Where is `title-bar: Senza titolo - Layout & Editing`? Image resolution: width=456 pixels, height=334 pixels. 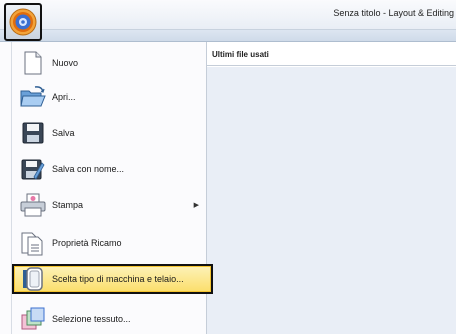 title-bar: Senza titolo - Layout & Editing is located at coordinates (228, 15).